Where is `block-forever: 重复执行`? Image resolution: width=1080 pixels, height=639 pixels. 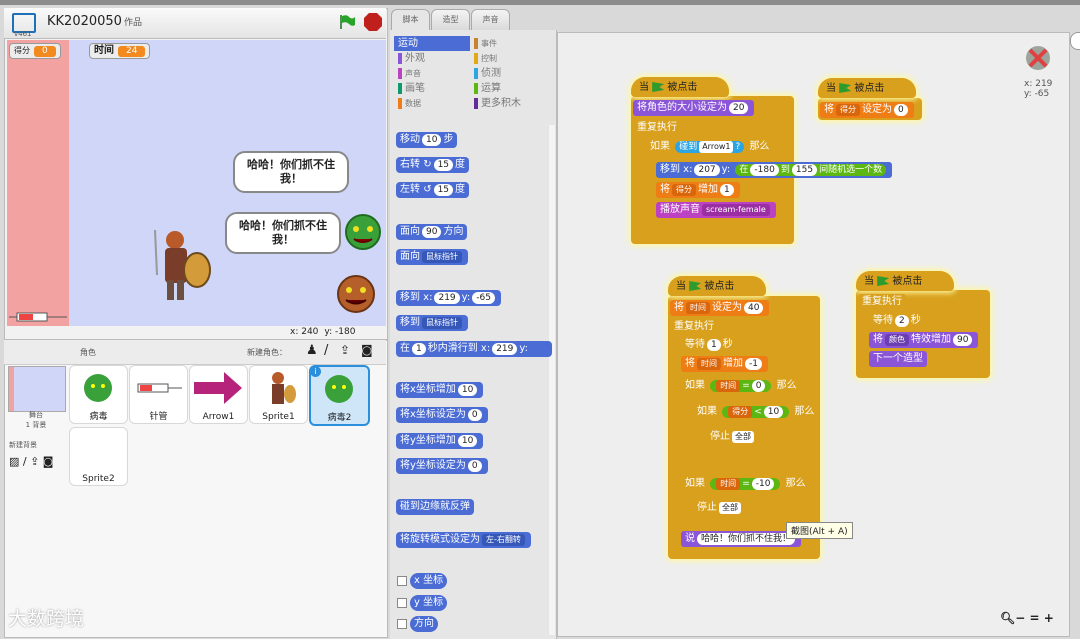
block-forever: 重复执行 is located at coordinates (657, 128).